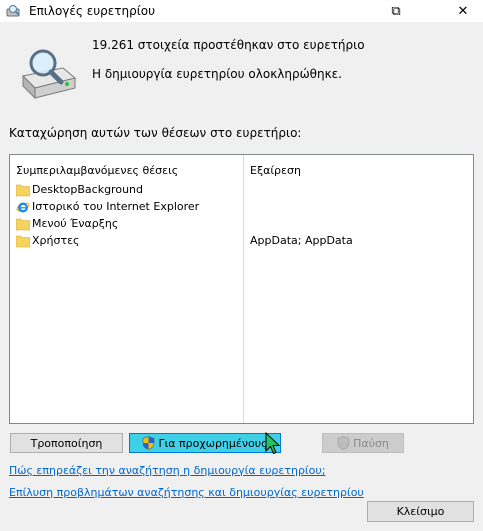  I want to click on column-header-excluded: Εξαίρεση, so click(275, 170).